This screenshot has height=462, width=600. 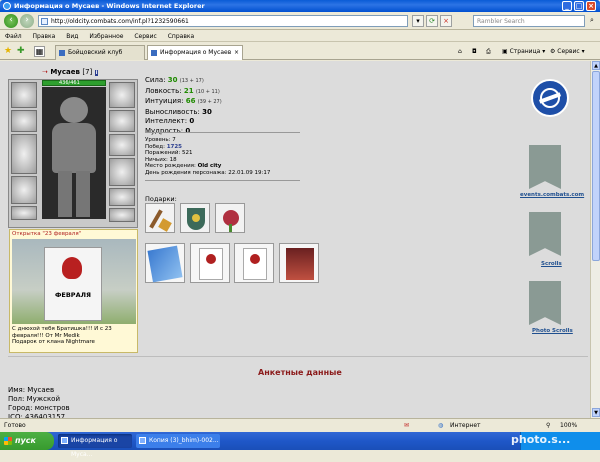 What do you see at coordinates (145, 36) in the screenshot?
I see `menu-tools: Сервис` at bounding box center [145, 36].